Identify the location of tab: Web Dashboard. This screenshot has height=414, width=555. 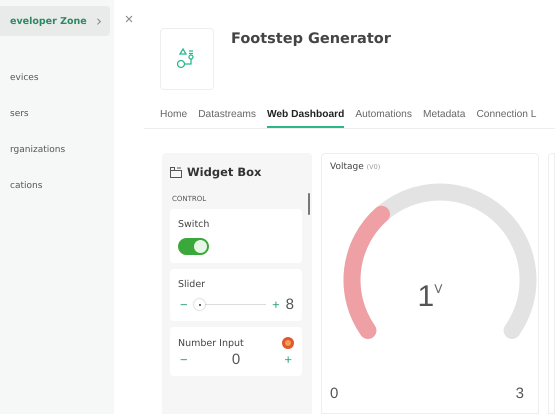
(305, 117).